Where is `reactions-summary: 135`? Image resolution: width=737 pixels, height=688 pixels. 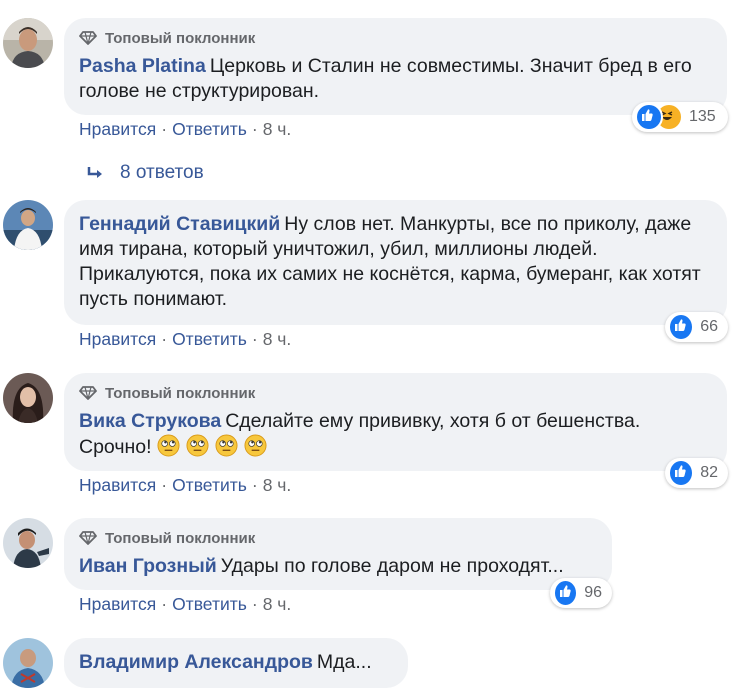
reactions-summary: 135 is located at coordinates (680, 117).